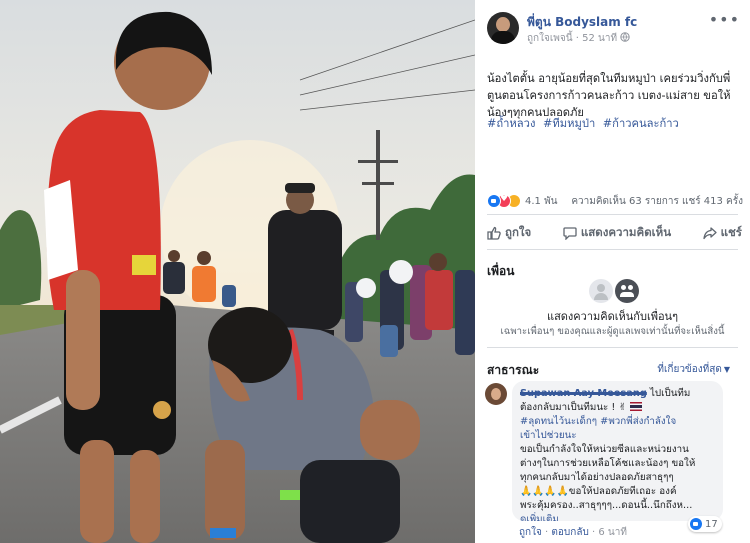 The width and height of the screenshot is (750, 543). I want to click on comment-likes: 17, so click(711, 524).